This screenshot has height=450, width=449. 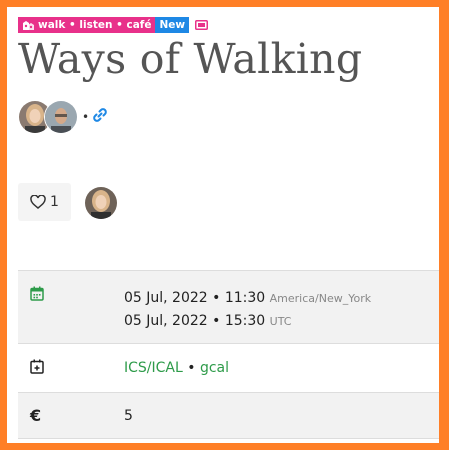 I want to click on start-datetime: 05 Jul, 2022 • 11:30, so click(x=195, y=298).